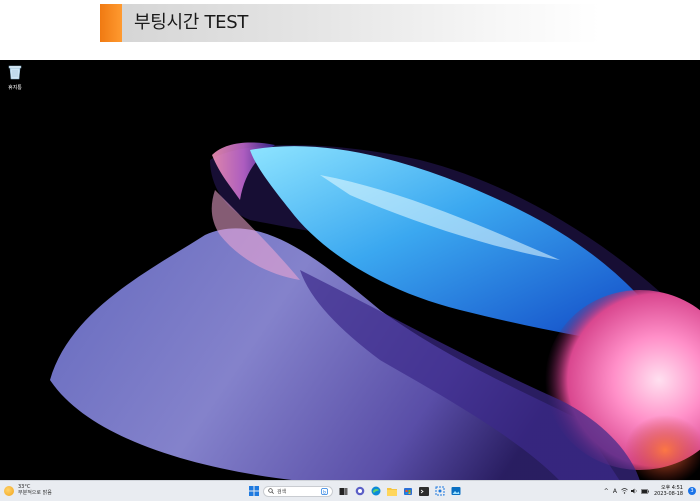 The height and width of the screenshot is (501, 700). I want to click on volume-icon, so click(634, 491).